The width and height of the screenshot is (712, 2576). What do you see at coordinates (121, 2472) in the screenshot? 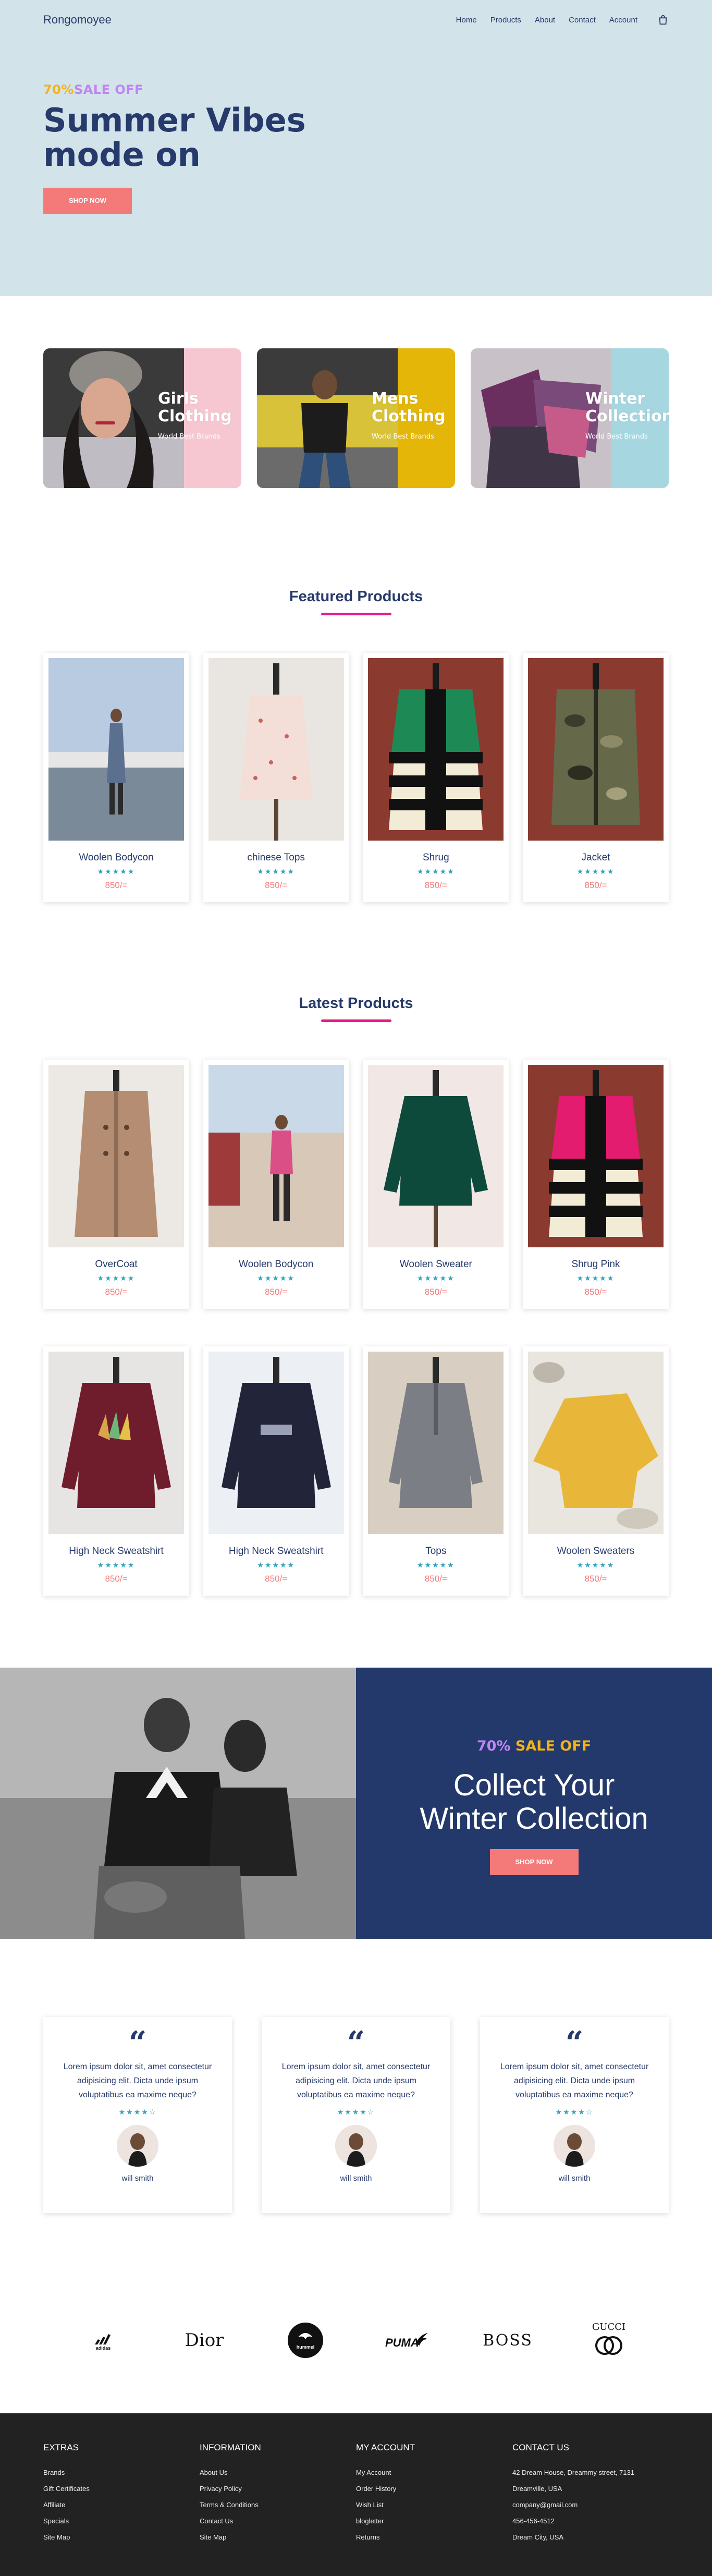
I see `footer-link: Brands` at bounding box center [121, 2472].